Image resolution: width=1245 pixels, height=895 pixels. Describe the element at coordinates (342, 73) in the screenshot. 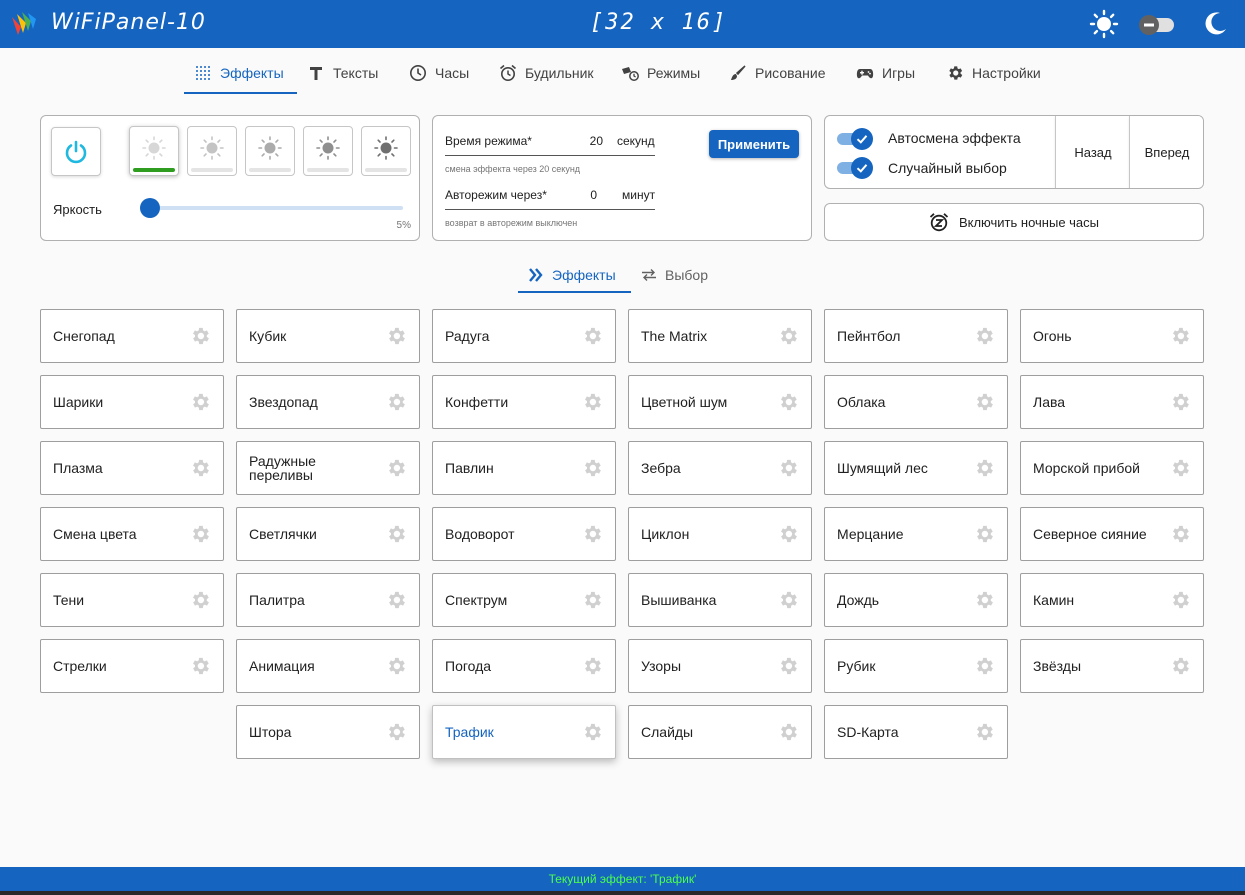

I see `tab-texts: Тексты` at that location.